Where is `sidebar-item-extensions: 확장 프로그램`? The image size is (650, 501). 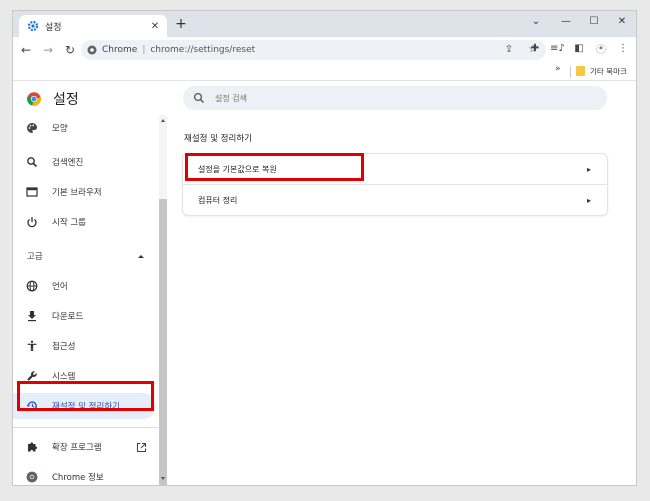
sidebar-item-extensions: 확장 프로그램 is located at coordinates (85, 447).